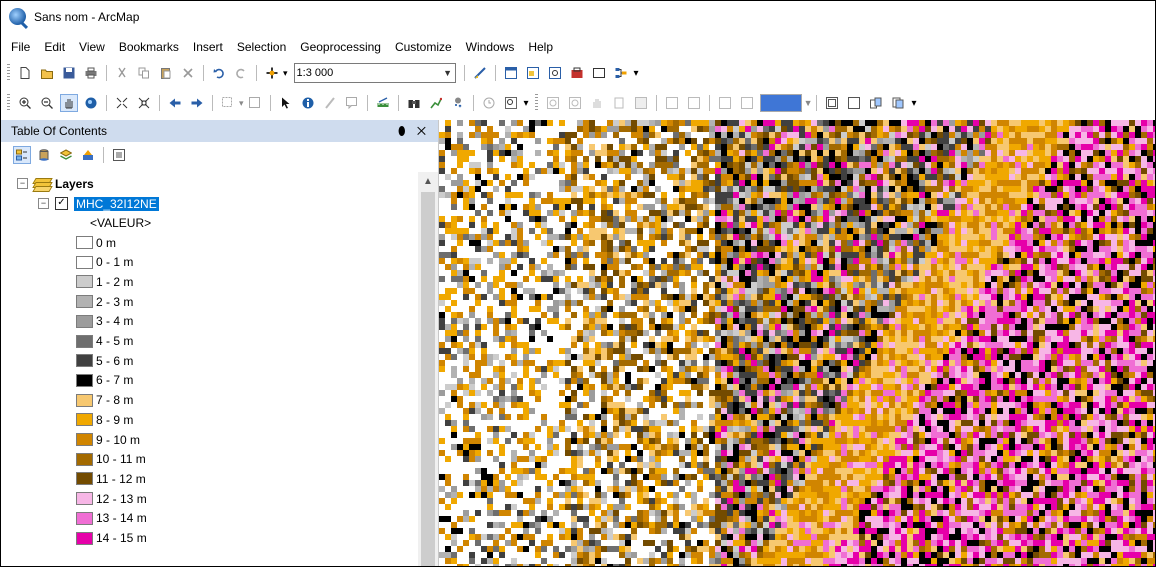  Describe the element at coordinates (116, 203) in the screenshot. I see `layer-name-label: MHC_32I12NE` at that location.